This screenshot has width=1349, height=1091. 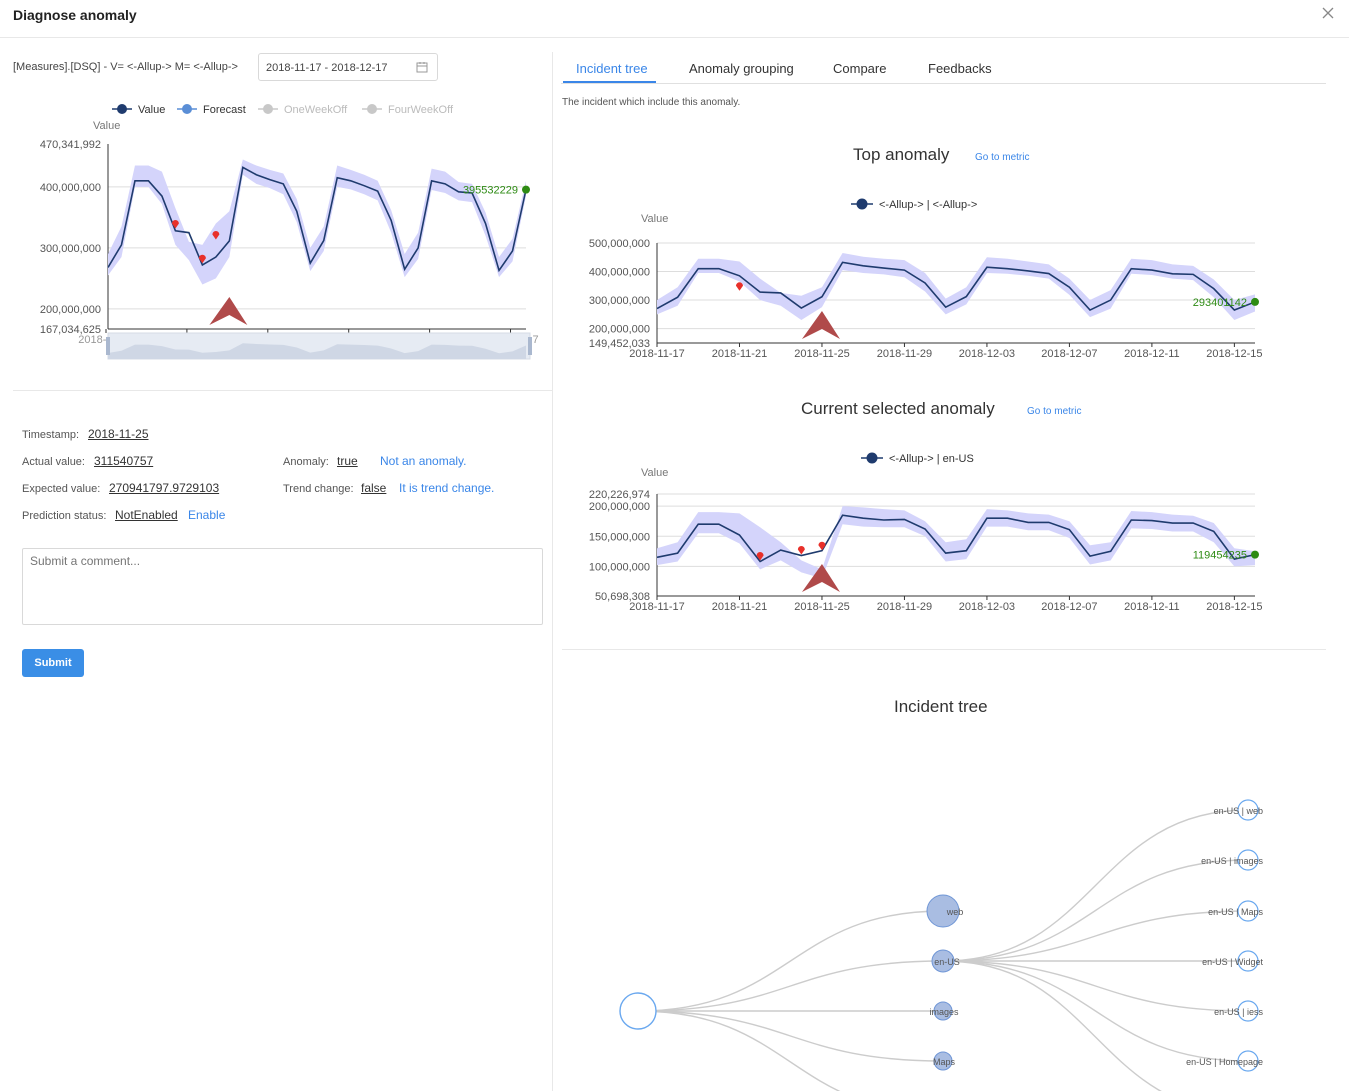 What do you see at coordinates (739, 607) in the screenshot?
I see `x-tick-label: 2018-11-21` at bounding box center [739, 607].